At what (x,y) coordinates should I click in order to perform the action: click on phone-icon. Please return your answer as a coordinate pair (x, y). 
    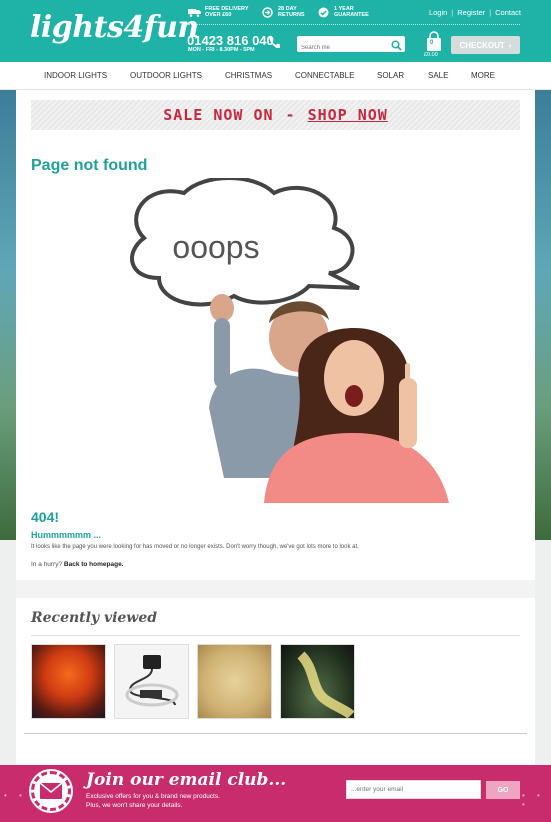
    Looking at the image, I should click on (275, 44).